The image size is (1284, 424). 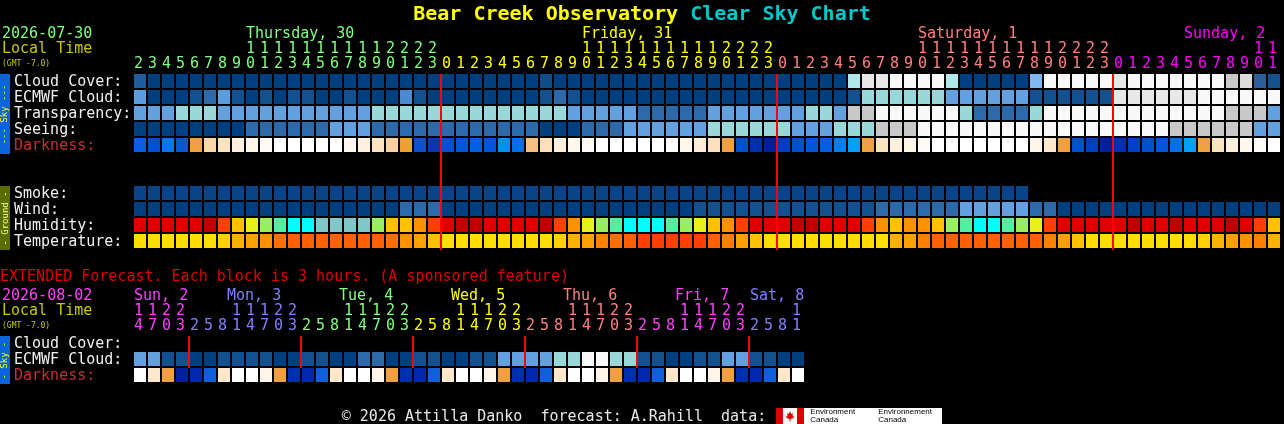 What do you see at coordinates (48, 295) in the screenshot?
I see `date-label: 2026-08-02` at bounding box center [48, 295].